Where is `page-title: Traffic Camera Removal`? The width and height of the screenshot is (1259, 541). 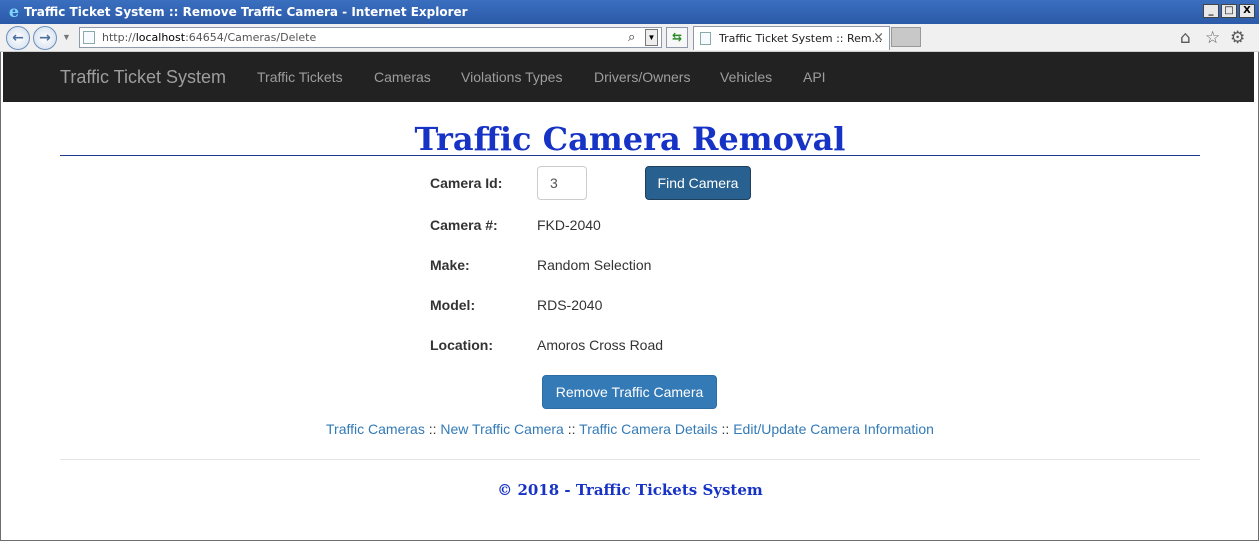 page-title: Traffic Camera Removal is located at coordinates (630, 139).